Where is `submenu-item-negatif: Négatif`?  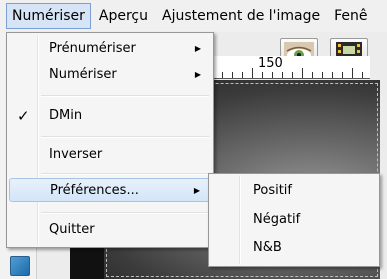 submenu-item-negatif: Négatif is located at coordinates (294, 220).